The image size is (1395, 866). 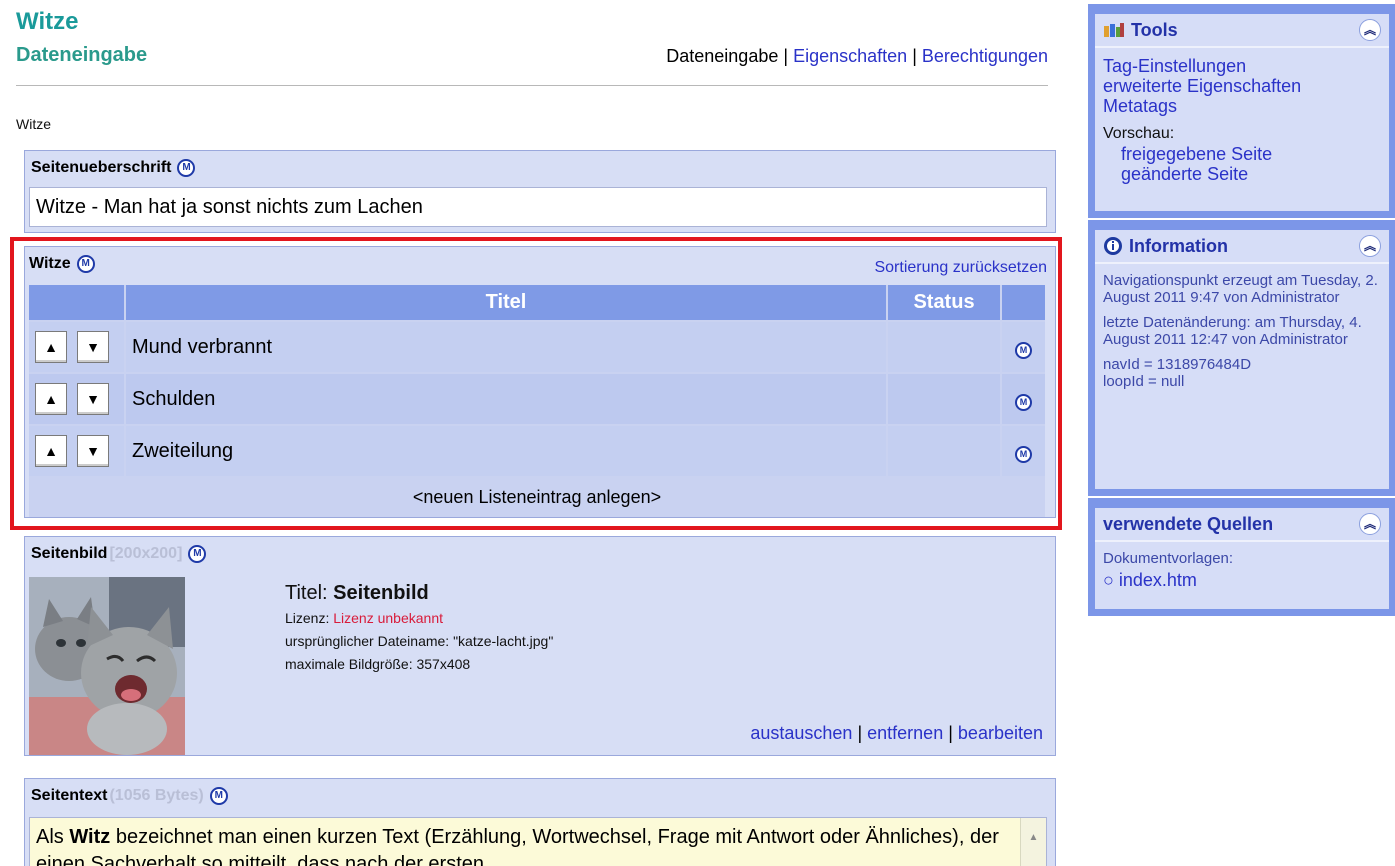 What do you see at coordinates (538, 207) in the screenshot?
I see `page-heading-input` at bounding box center [538, 207].